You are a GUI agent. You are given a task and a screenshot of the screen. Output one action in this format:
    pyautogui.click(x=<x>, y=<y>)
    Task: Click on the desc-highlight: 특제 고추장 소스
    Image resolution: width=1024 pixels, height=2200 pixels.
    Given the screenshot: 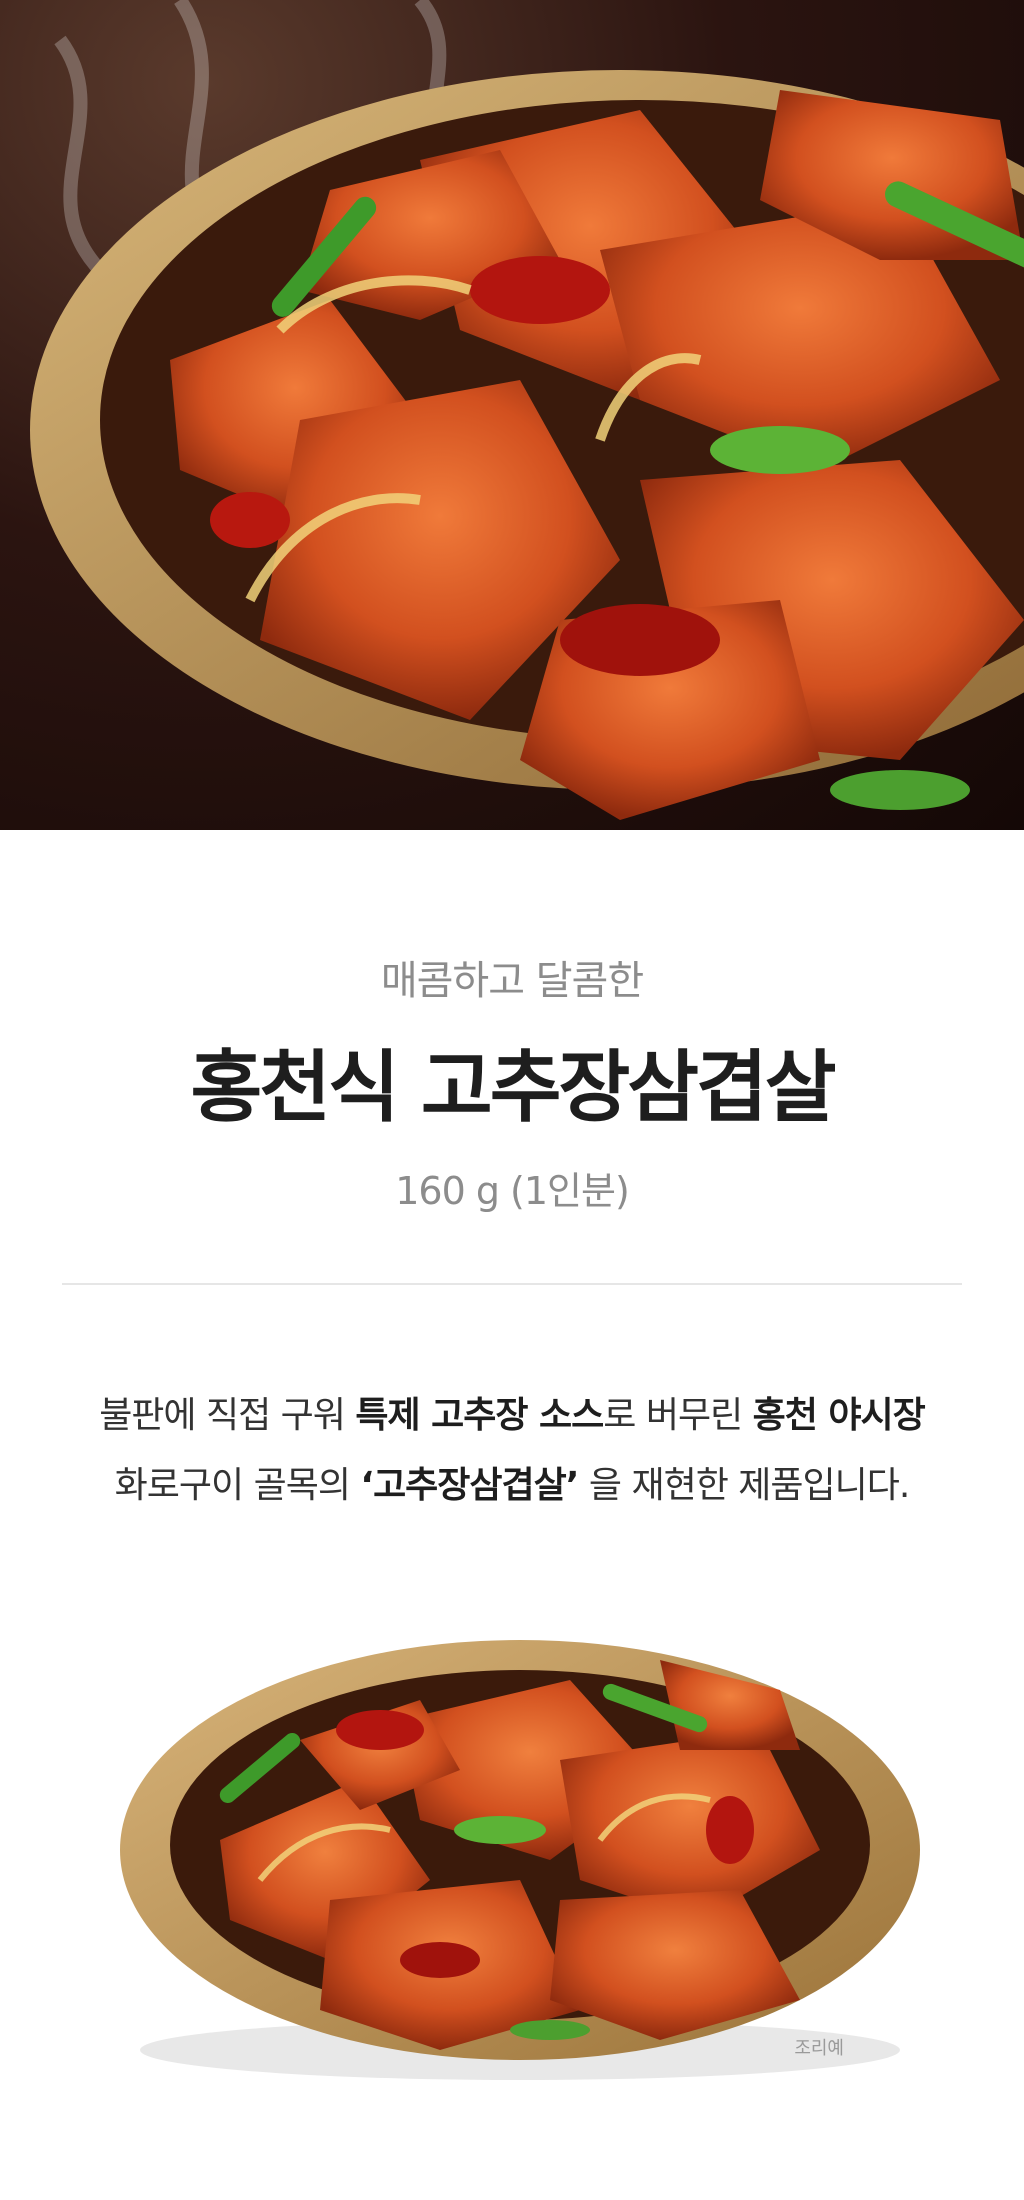 What is the action you would take?
    pyautogui.click(x=479, y=1415)
    